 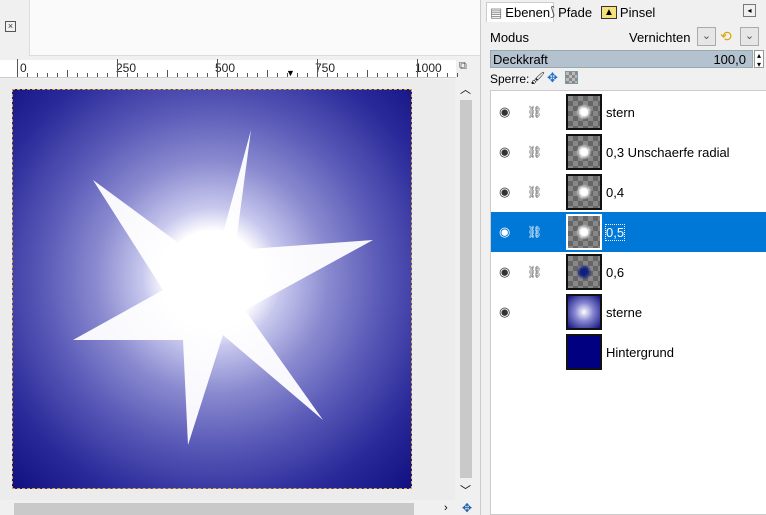 I want to click on mode-value: Vernichten, so click(x=659, y=37).